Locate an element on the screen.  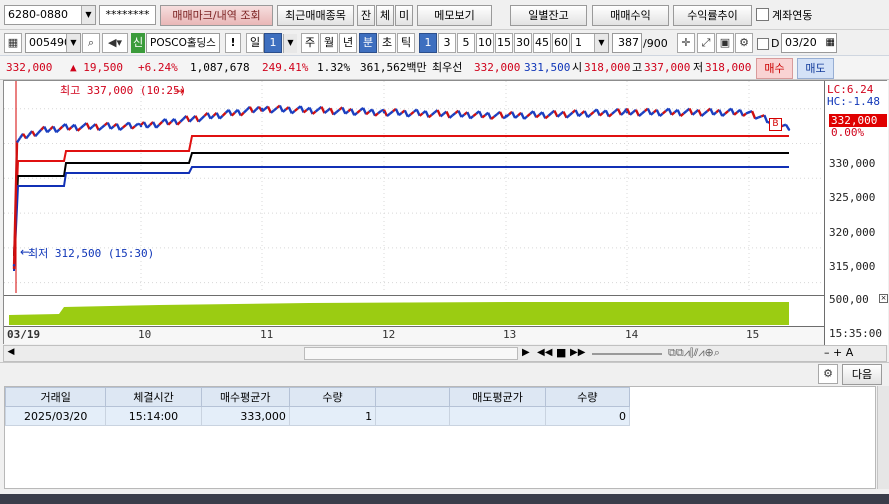
period-minute: 분 is located at coordinates (368, 43).